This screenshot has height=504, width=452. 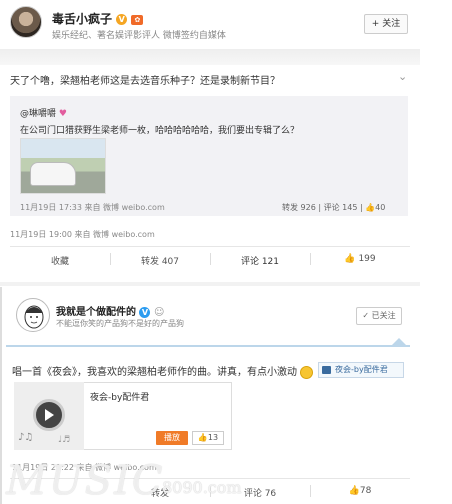 I want to click on followed-button: ✓ 已关注, so click(x=379, y=316).